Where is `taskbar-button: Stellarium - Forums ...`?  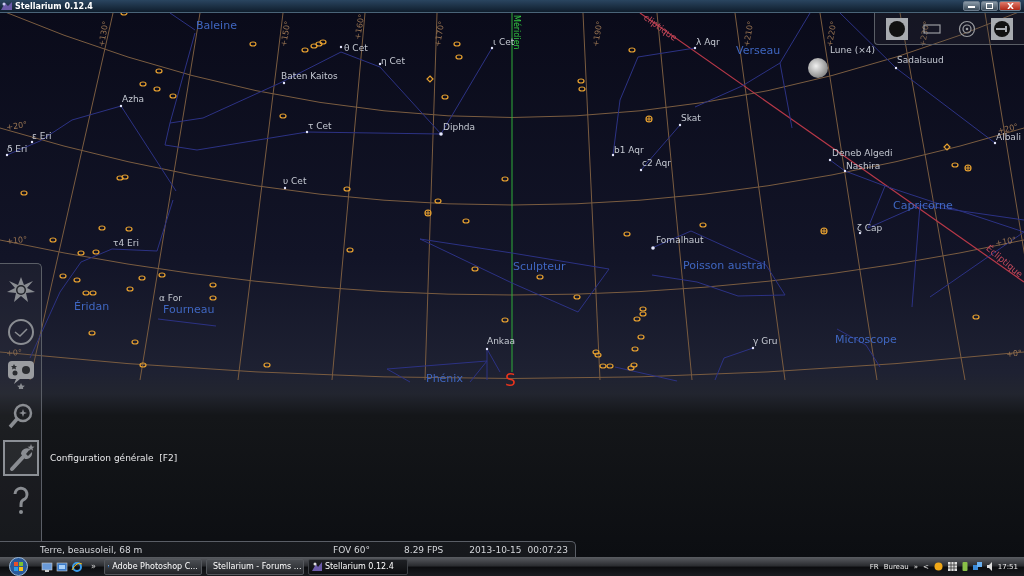
taskbar-button: Stellarium - Forums ... is located at coordinates (254, 566).